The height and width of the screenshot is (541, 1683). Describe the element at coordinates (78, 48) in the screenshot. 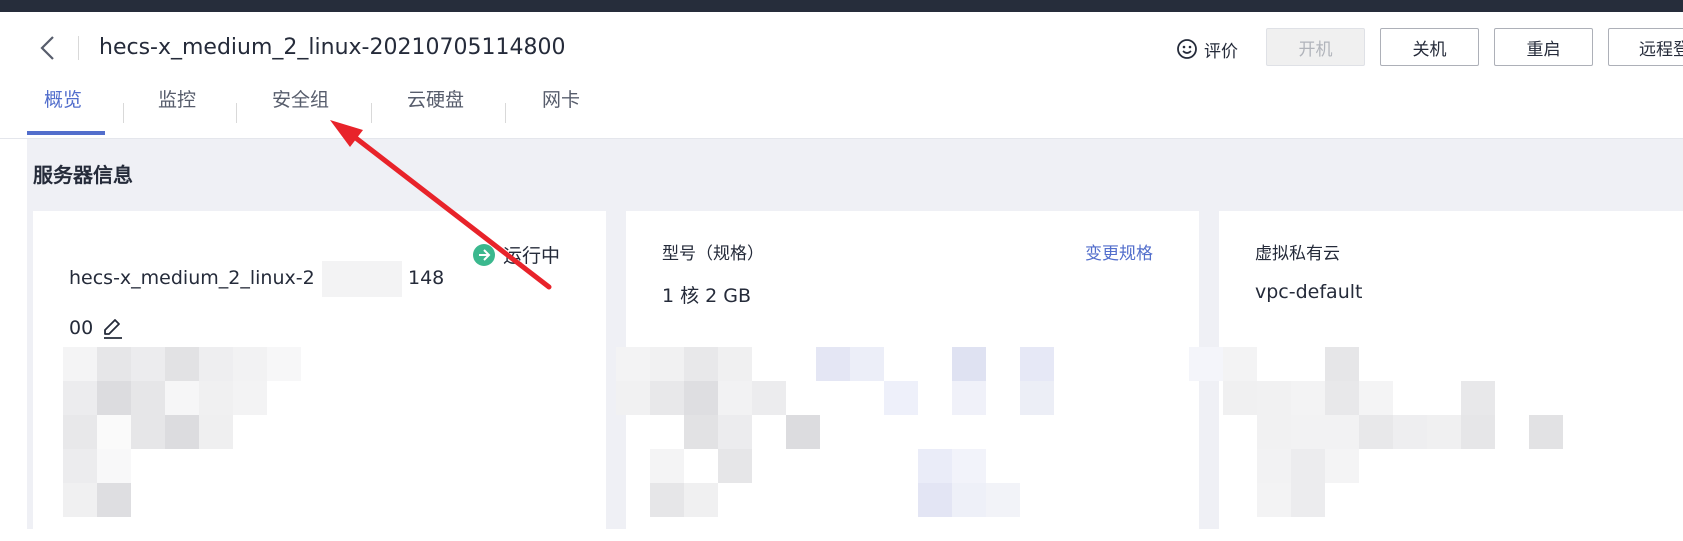

I see `header-divider` at that location.